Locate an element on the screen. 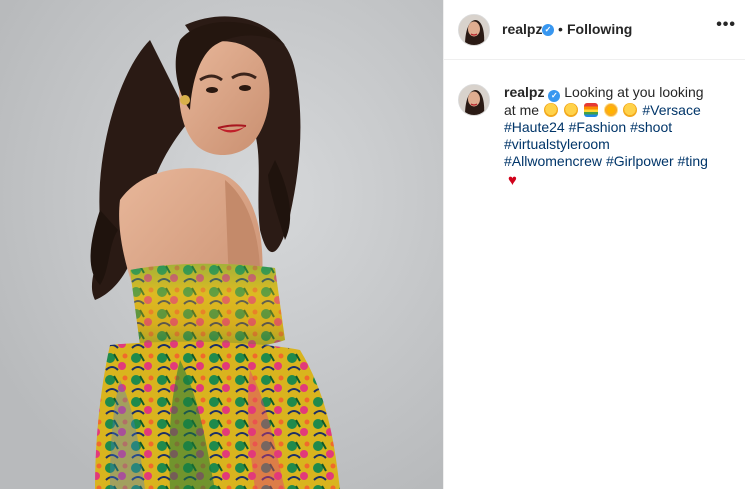 The height and width of the screenshot is (489, 745). avatar-image is located at coordinates (474, 30).